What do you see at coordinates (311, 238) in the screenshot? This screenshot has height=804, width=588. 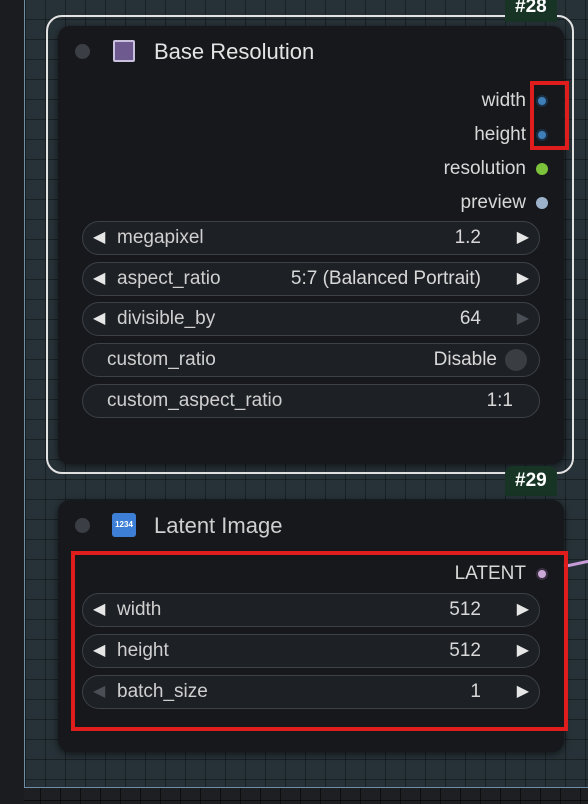 I see `megapixel-number-widget: ◀ megapixel 1.2 ▶` at bounding box center [311, 238].